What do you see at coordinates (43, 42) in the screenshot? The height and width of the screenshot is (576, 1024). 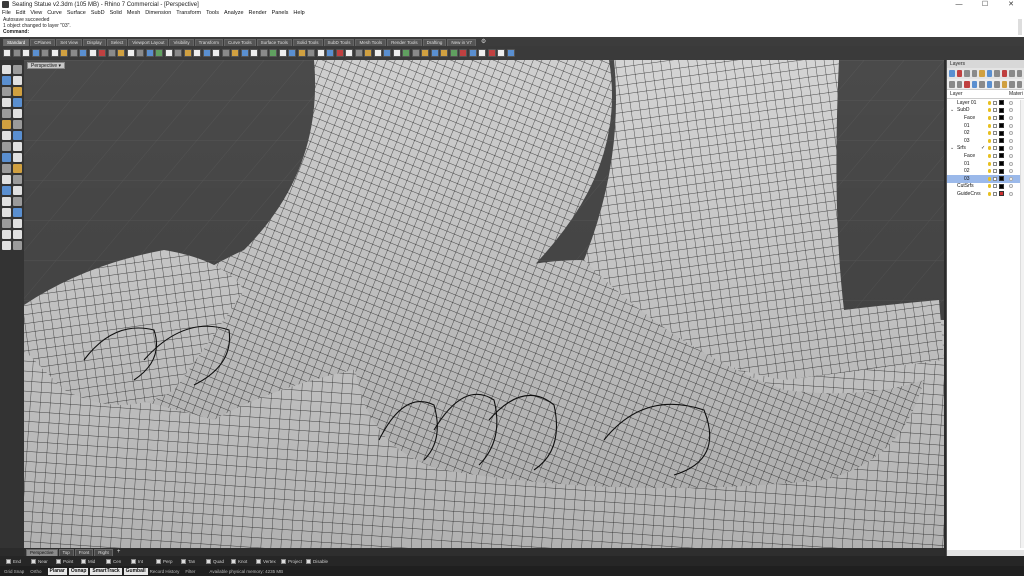 I see `tab-cplanes: CPlanes` at bounding box center [43, 42].